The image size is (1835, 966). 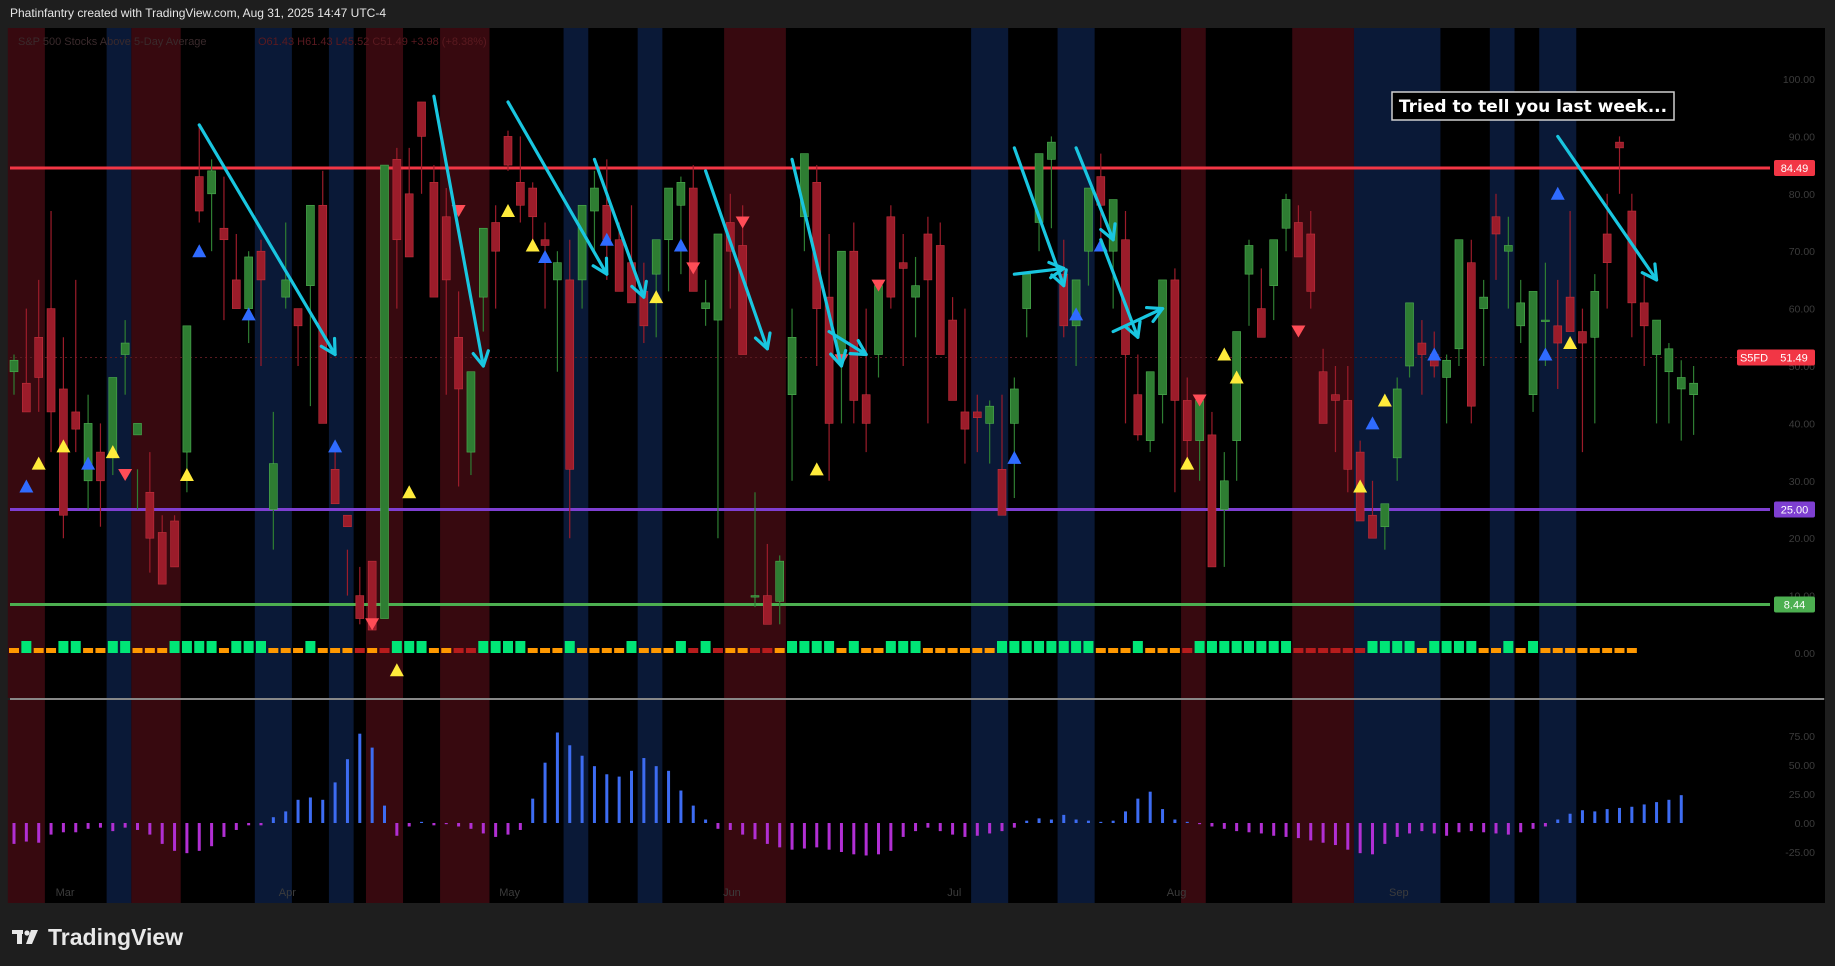 What do you see at coordinates (1802, 482) in the screenshot?
I see `y-tick-label: 30.00` at bounding box center [1802, 482].